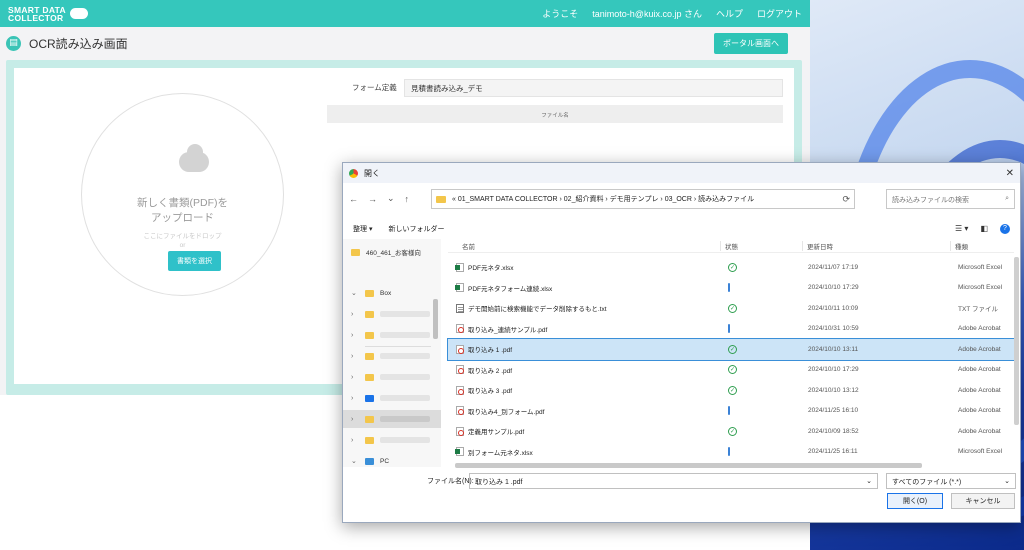 The height and width of the screenshot is (550, 1024). I want to click on pc-icon, so click(369, 461).